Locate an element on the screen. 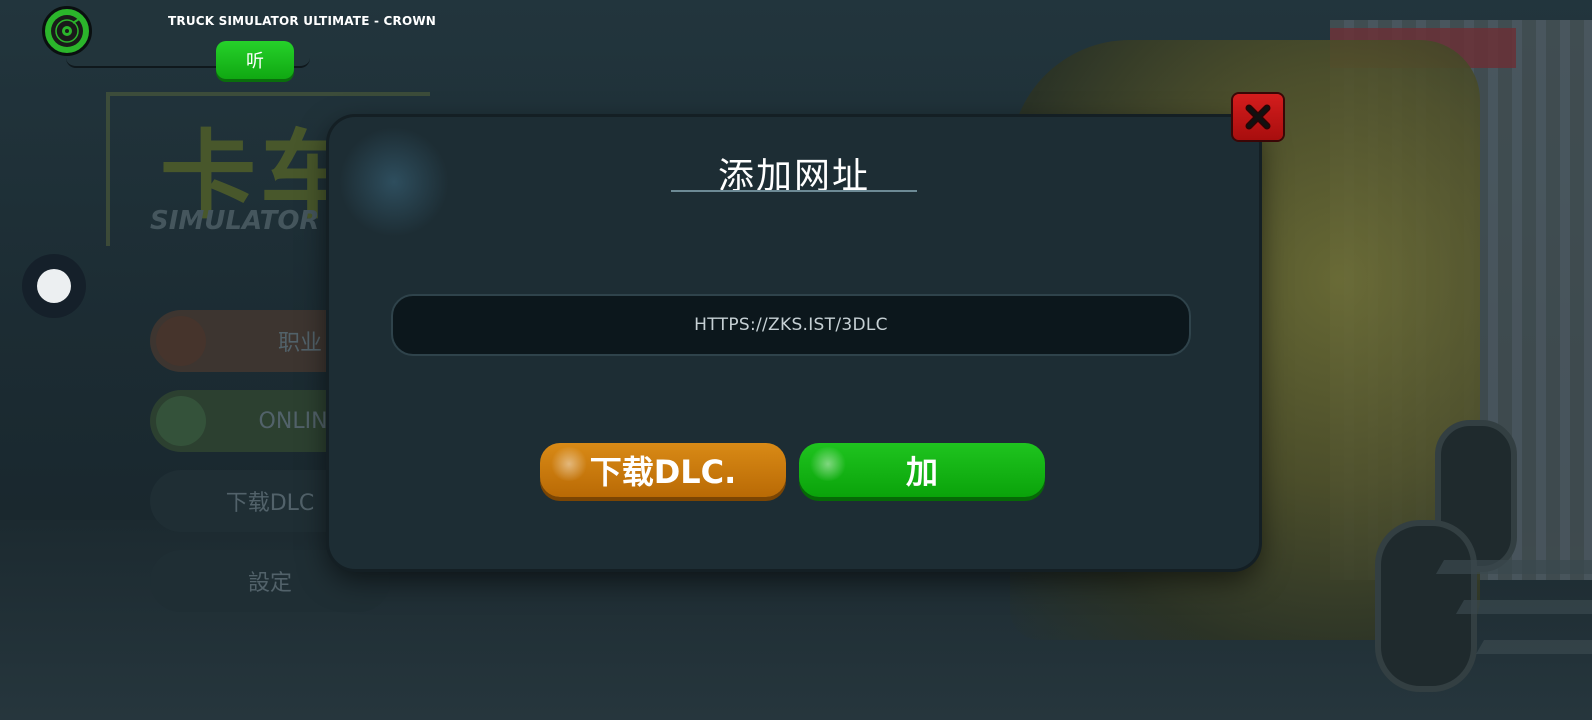  joystick-knob is located at coordinates (54, 286).